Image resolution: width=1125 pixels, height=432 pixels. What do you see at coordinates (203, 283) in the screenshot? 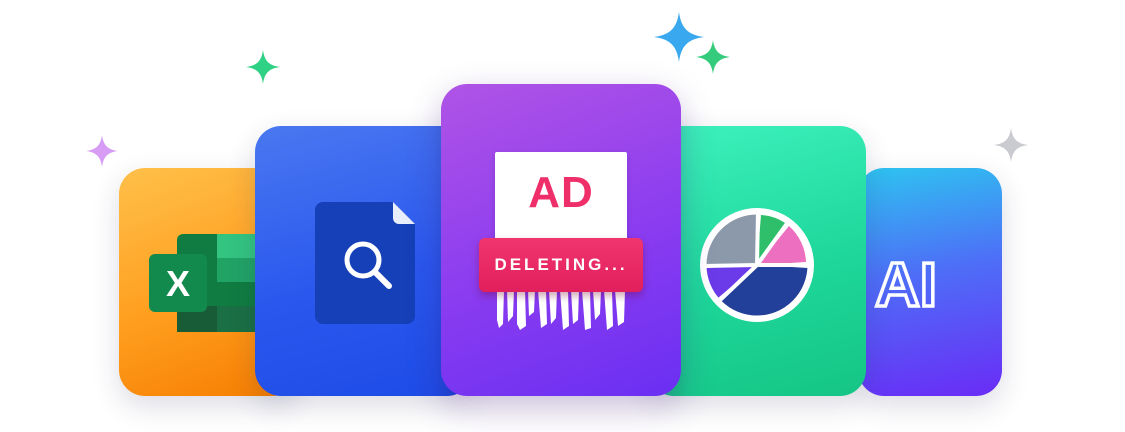
I see `excel-icon: X` at bounding box center [203, 283].